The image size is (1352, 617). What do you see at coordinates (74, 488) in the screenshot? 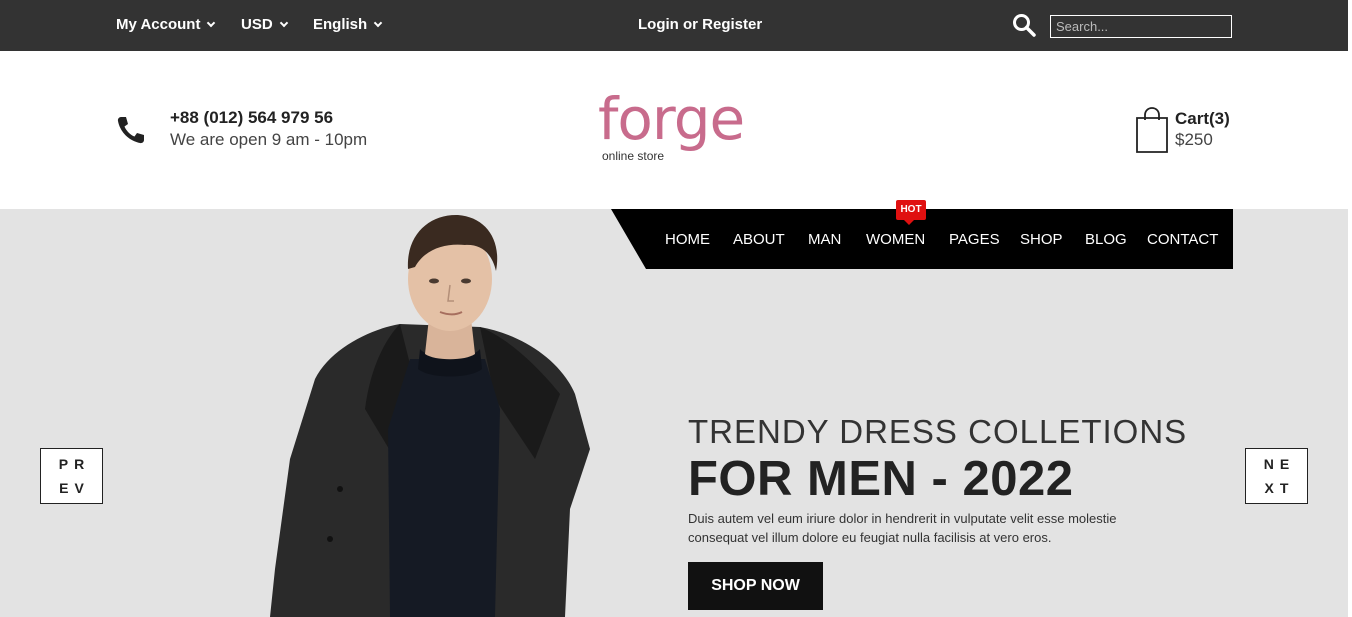
I see `prev-label-line-2: EV` at bounding box center [74, 488].